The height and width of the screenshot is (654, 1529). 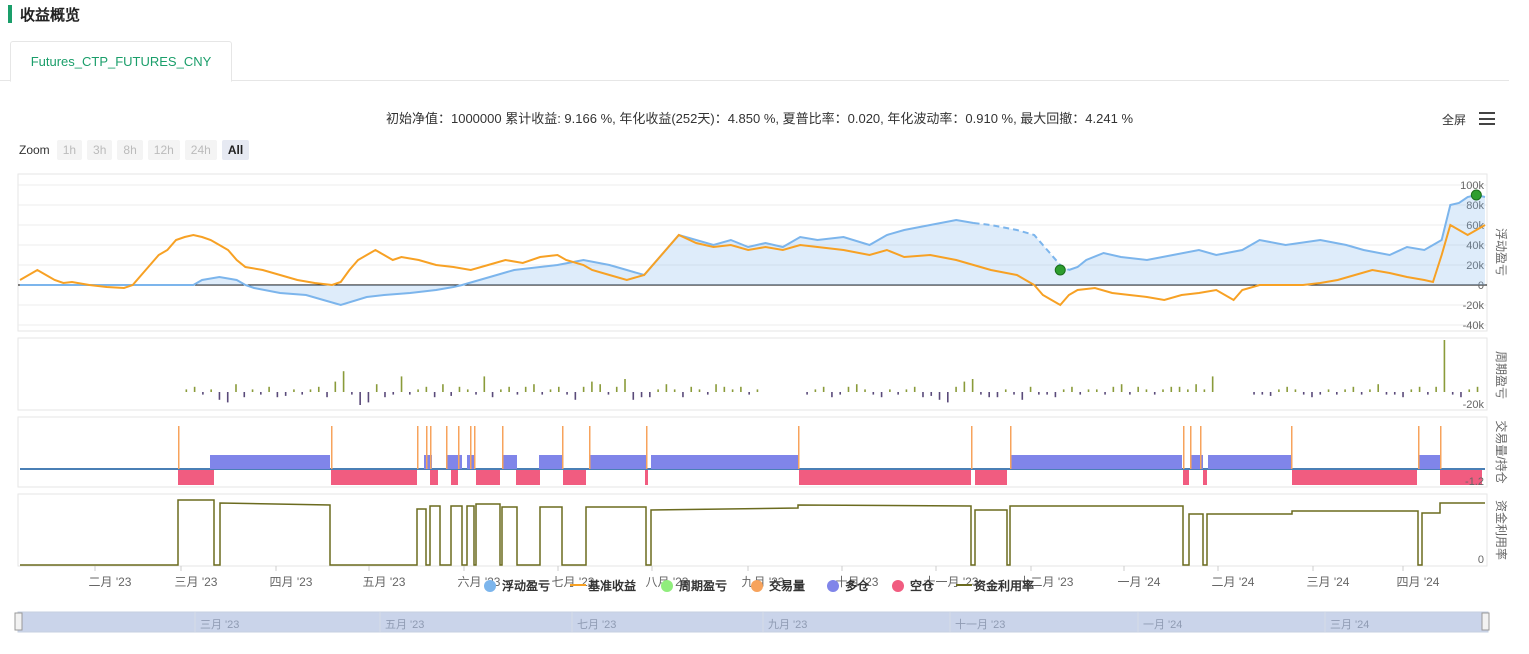 What do you see at coordinates (1501, 451) in the screenshot?
I see `y-axis-title-position: 交易量/持仓` at bounding box center [1501, 451].